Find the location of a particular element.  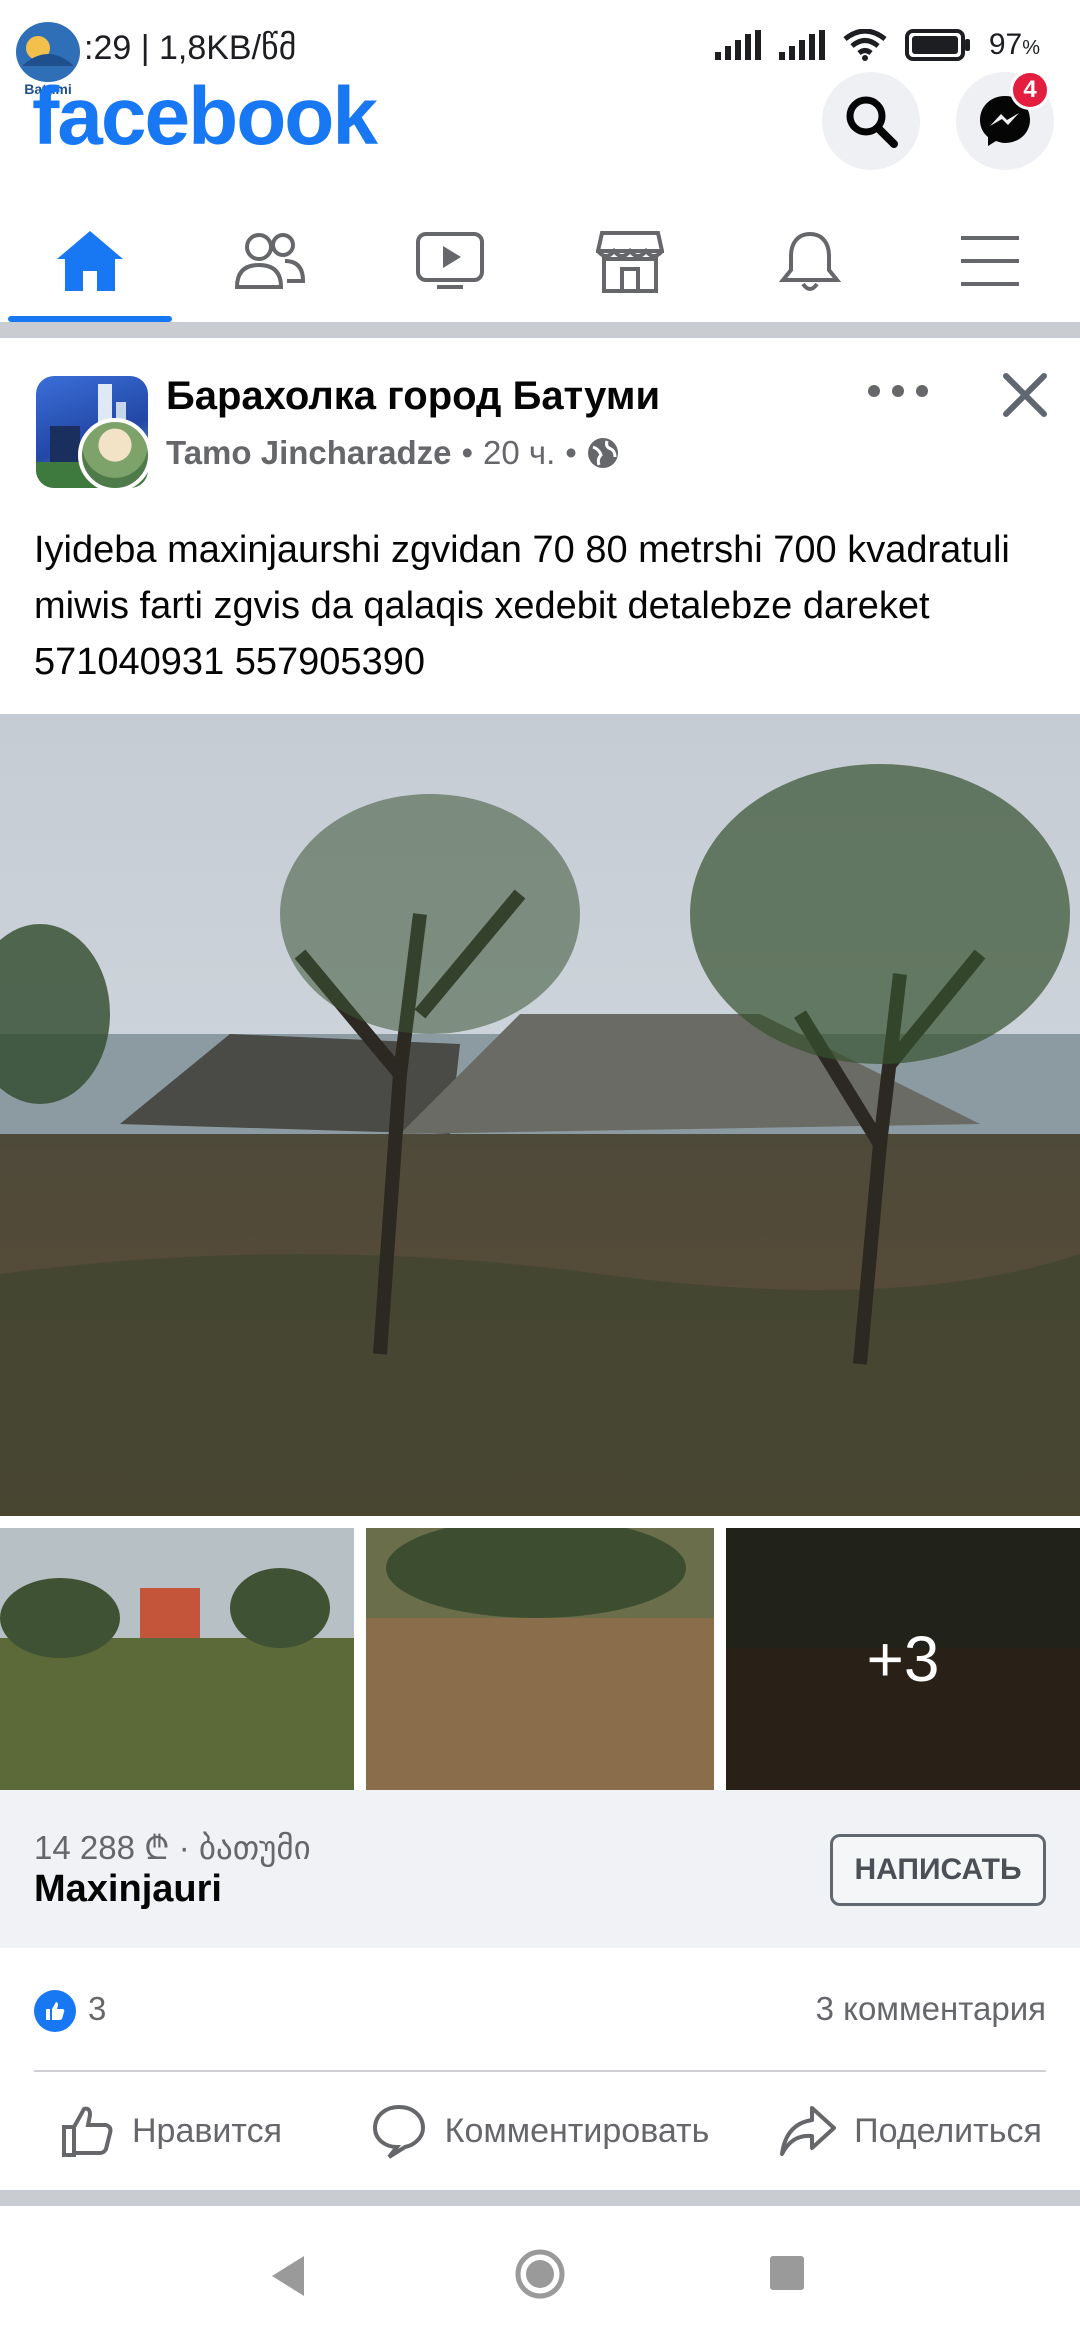

friends-icon is located at coordinates (270, 261).